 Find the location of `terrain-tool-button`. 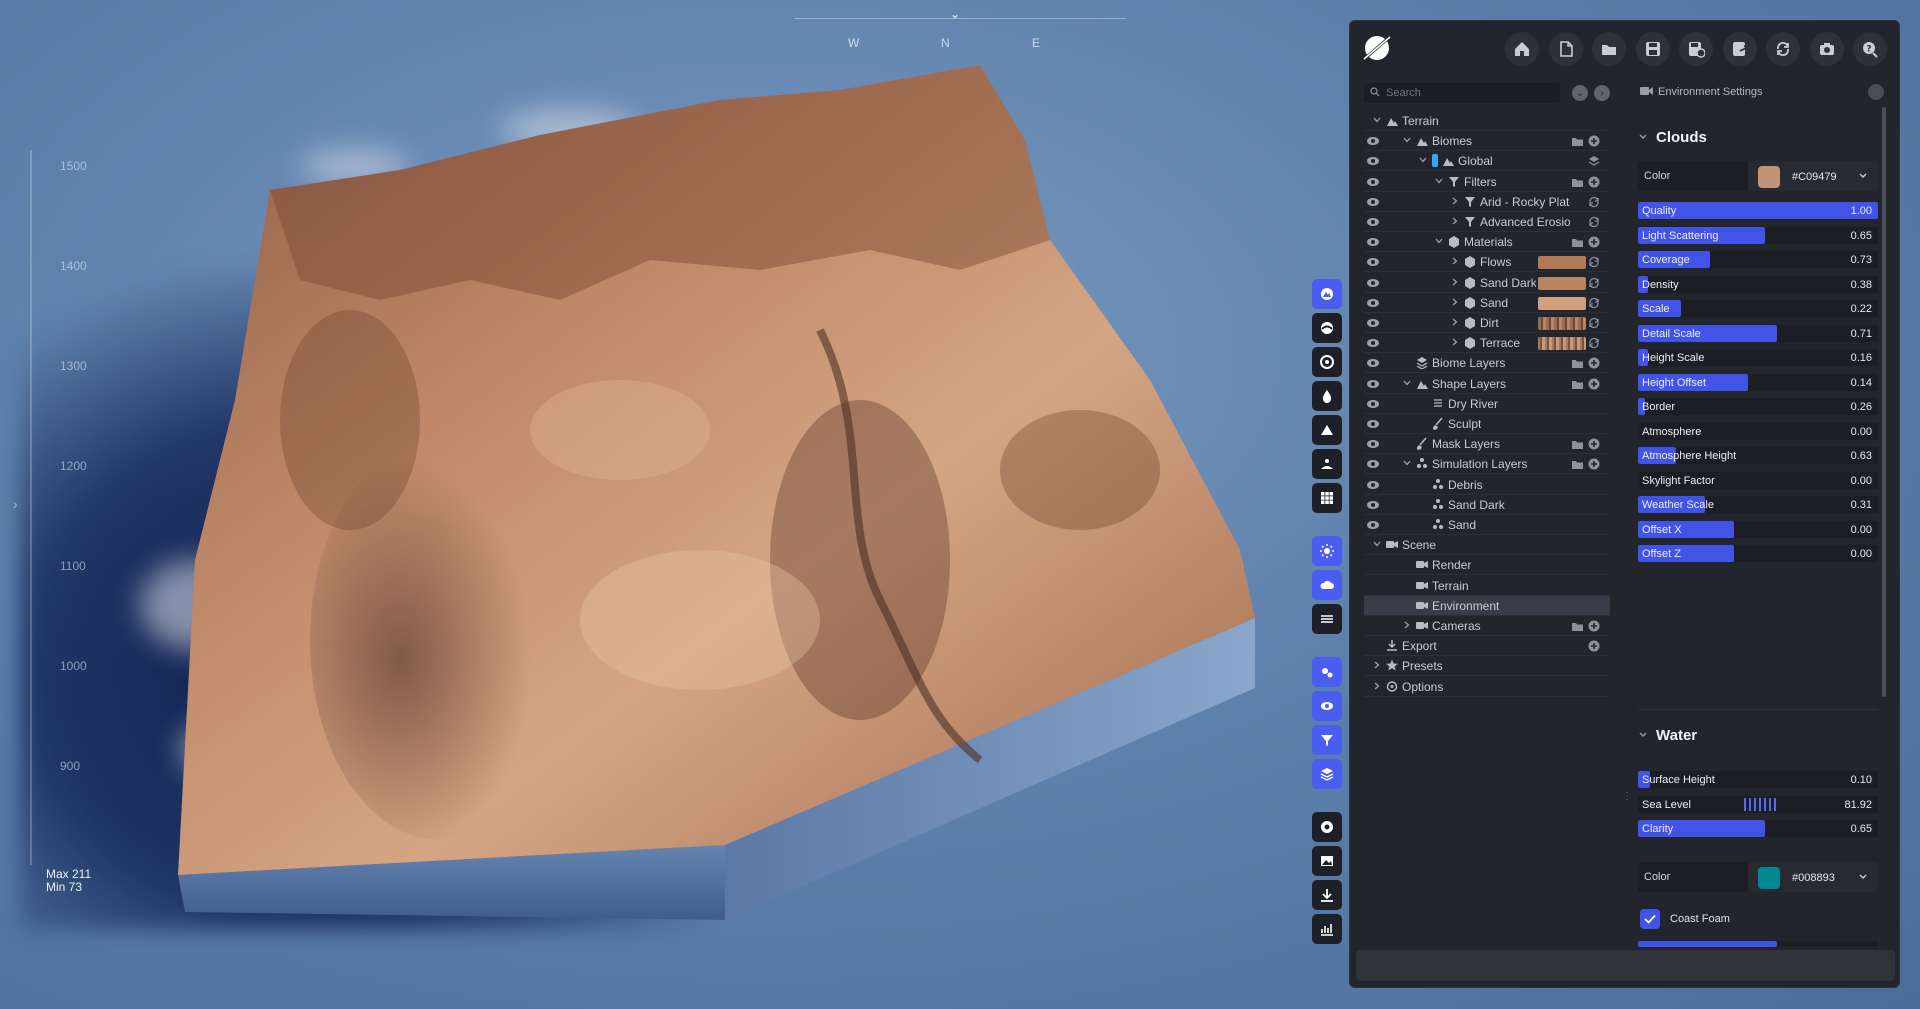

terrain-tool-button is located at coordinates (1327, 294).